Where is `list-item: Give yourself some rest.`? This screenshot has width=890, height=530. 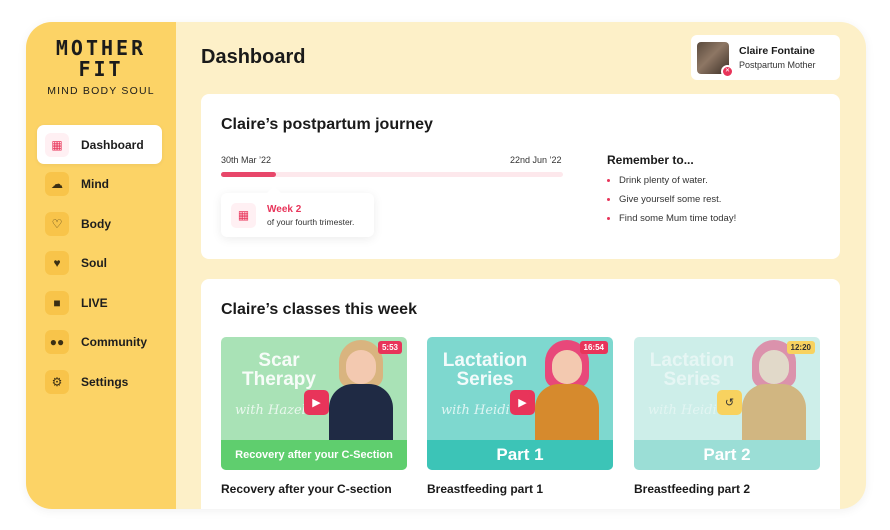
list-item: Give yourself some rest. is located at coordinates (671, 199).